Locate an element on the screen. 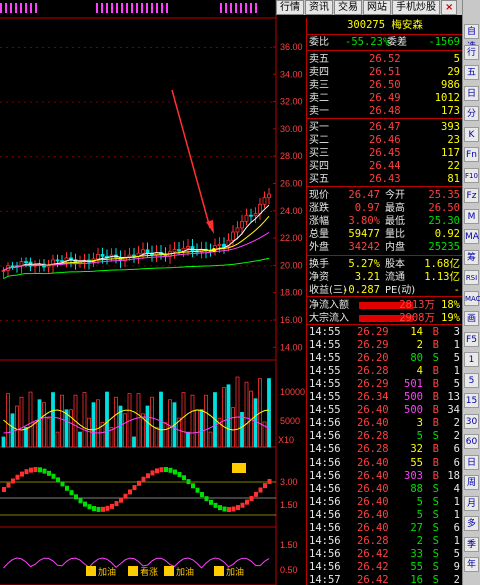  quote-label: 内盘 is located at coordinates (395, 247).